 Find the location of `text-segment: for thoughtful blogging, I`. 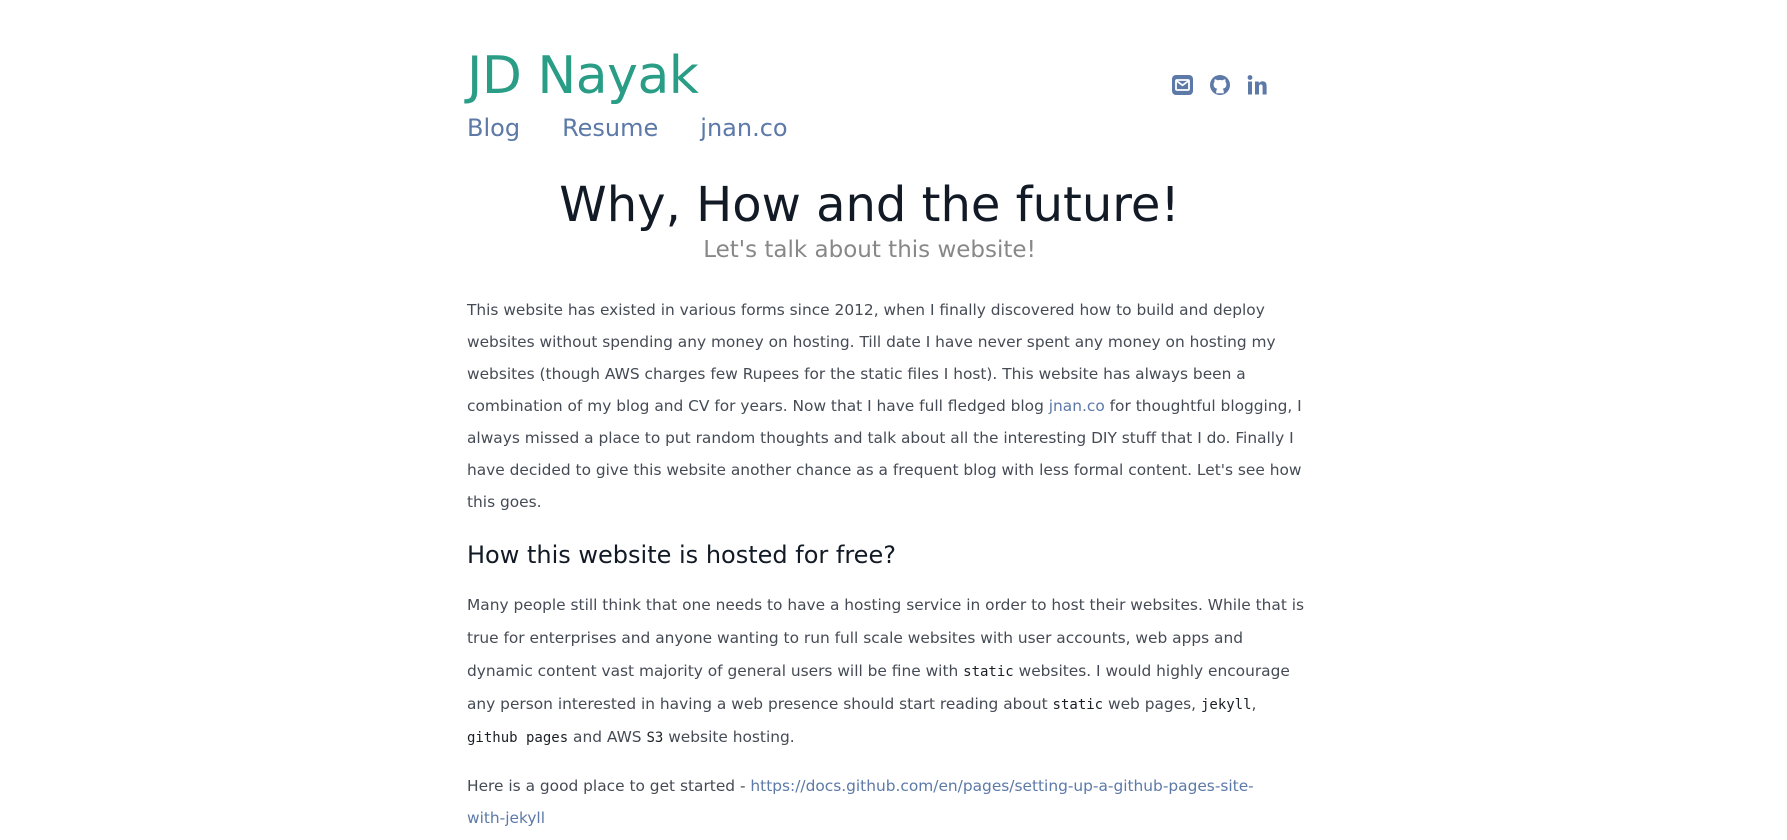

text-segment: for thoughtful blogging, I is located at coordinates (1203, 406).